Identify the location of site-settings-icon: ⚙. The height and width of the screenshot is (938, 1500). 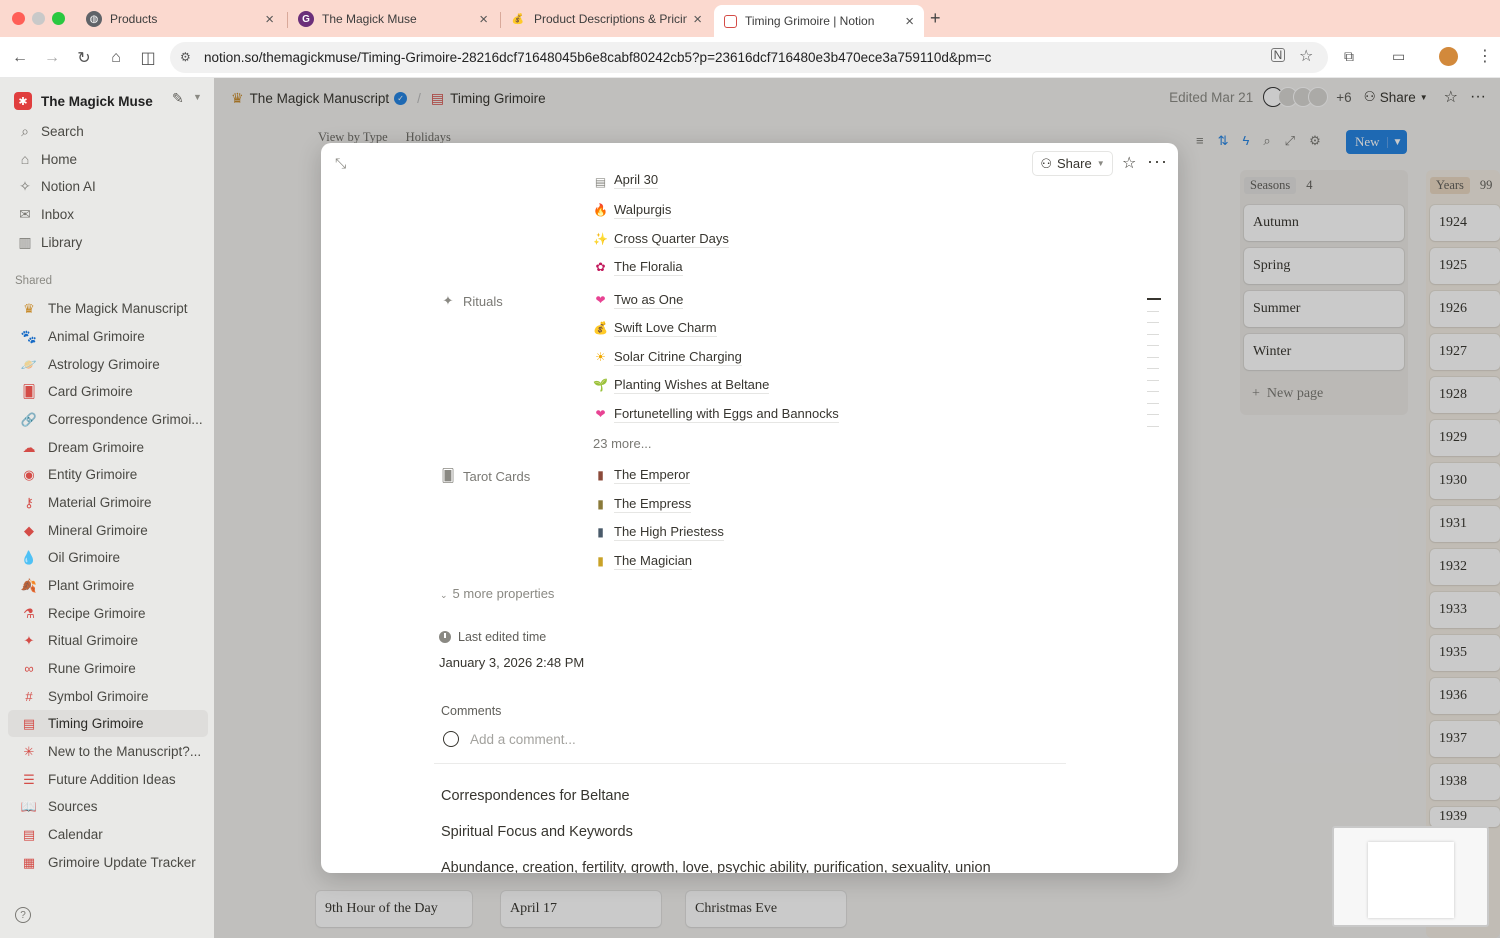
(185, 57).